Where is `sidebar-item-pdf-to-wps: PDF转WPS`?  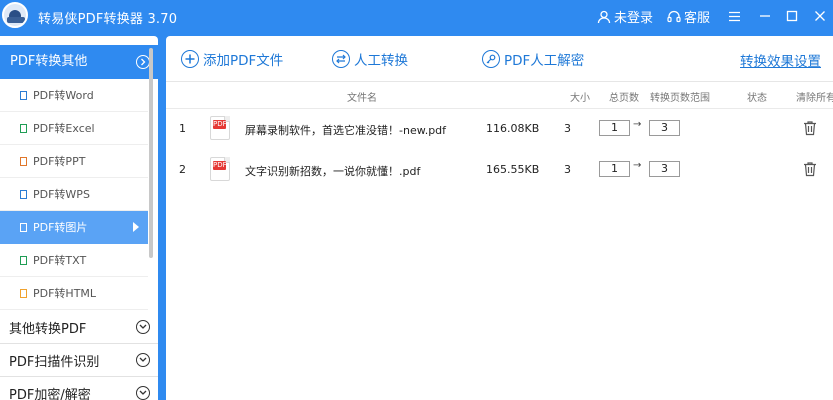
sidebar-item-pdf-to-wps: PDF转WPS is located at coordinates (74, 194).